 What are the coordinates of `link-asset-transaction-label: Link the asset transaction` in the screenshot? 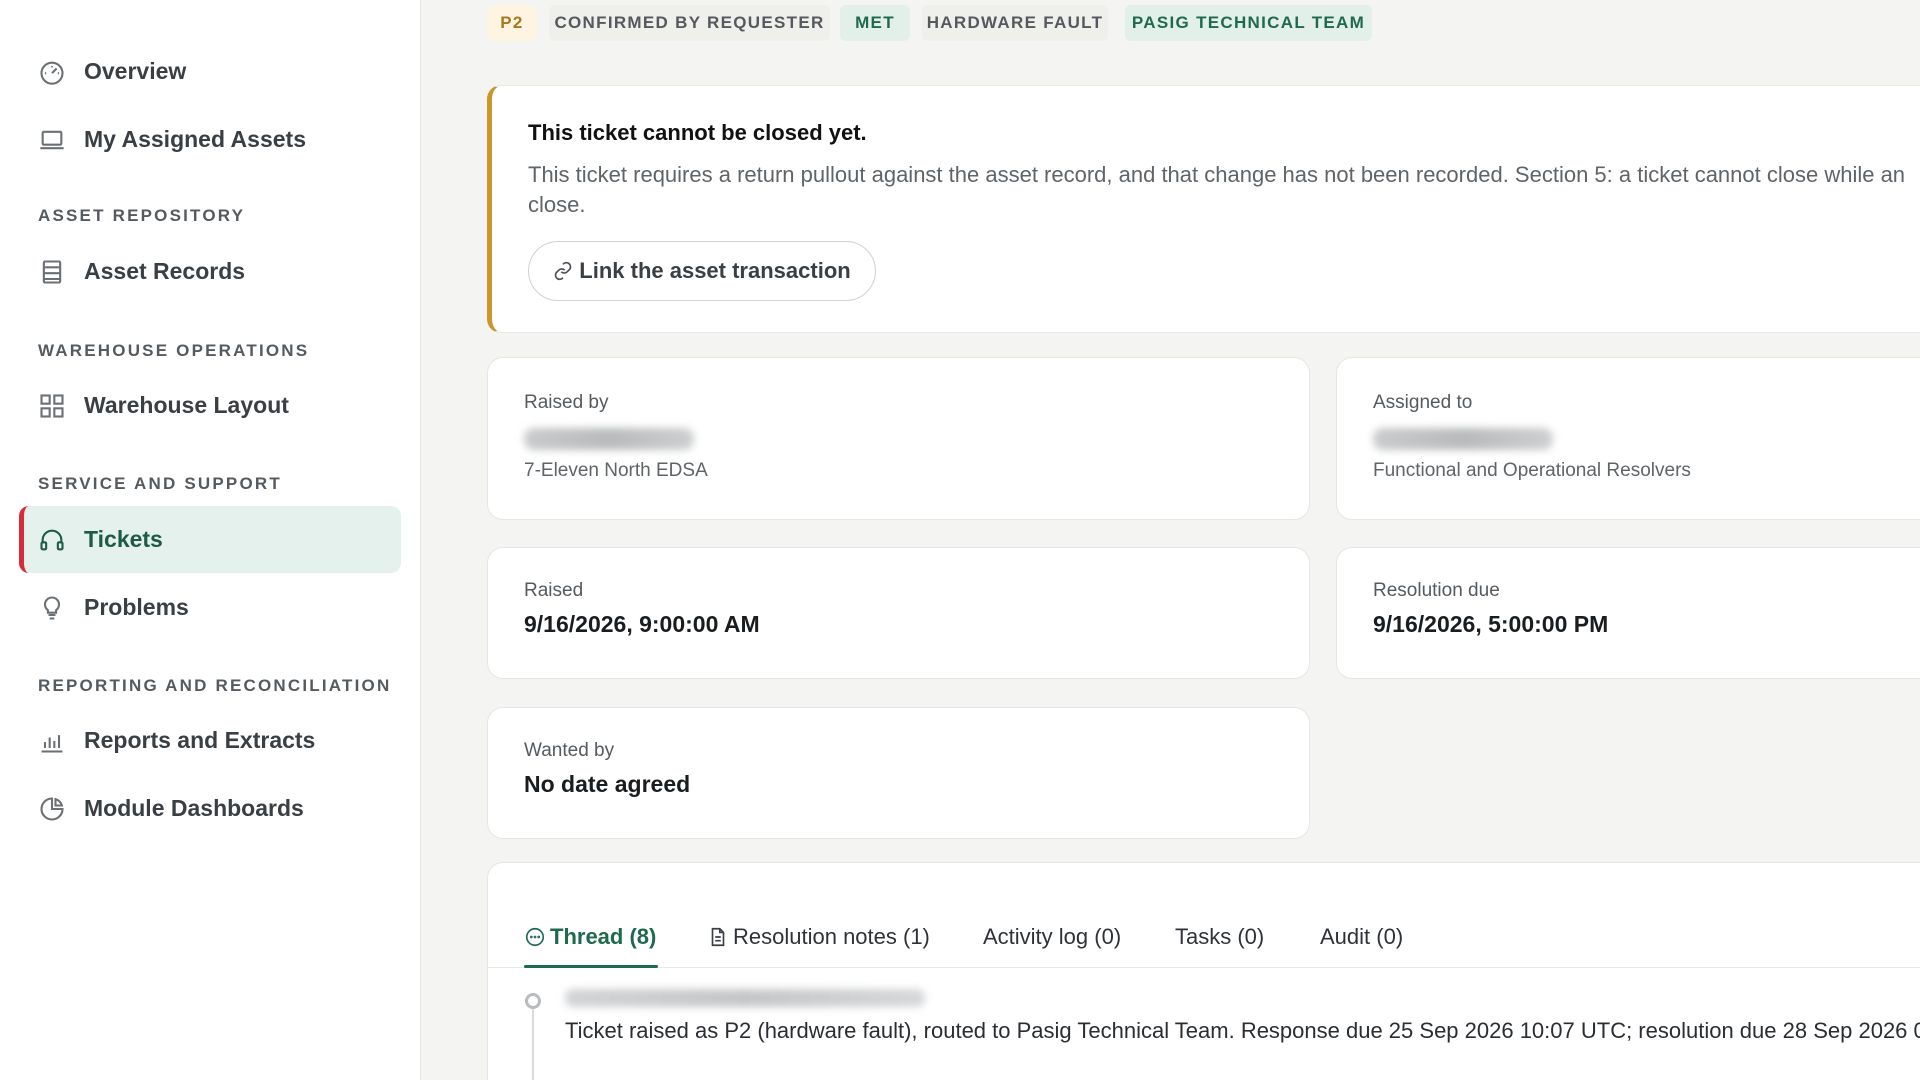 It's located at (715, 270).